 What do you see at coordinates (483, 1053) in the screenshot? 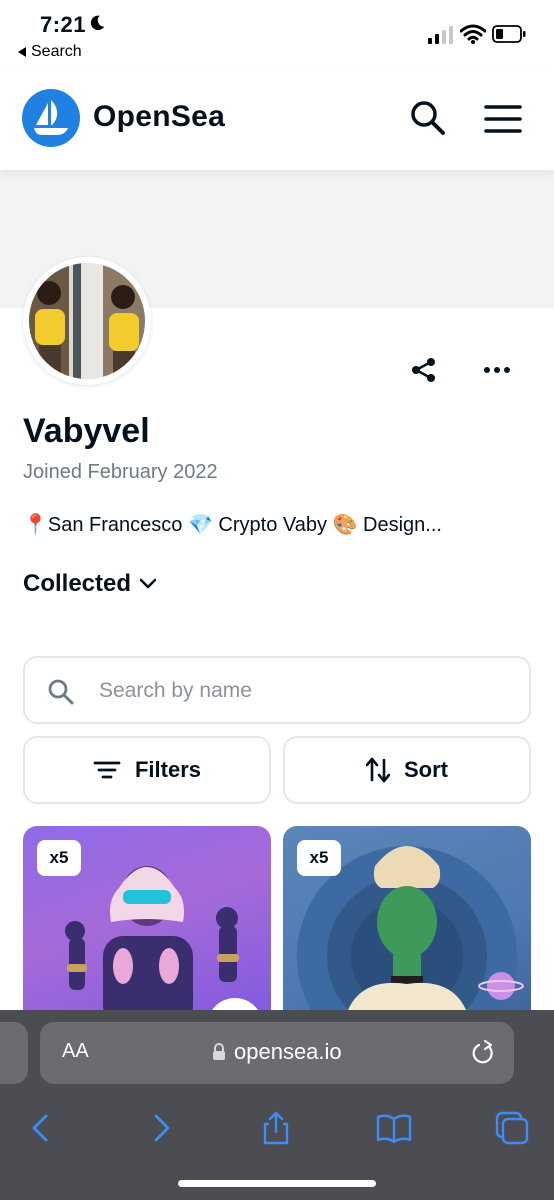
I see `reload-icon` at bounding box center [483, 1053].